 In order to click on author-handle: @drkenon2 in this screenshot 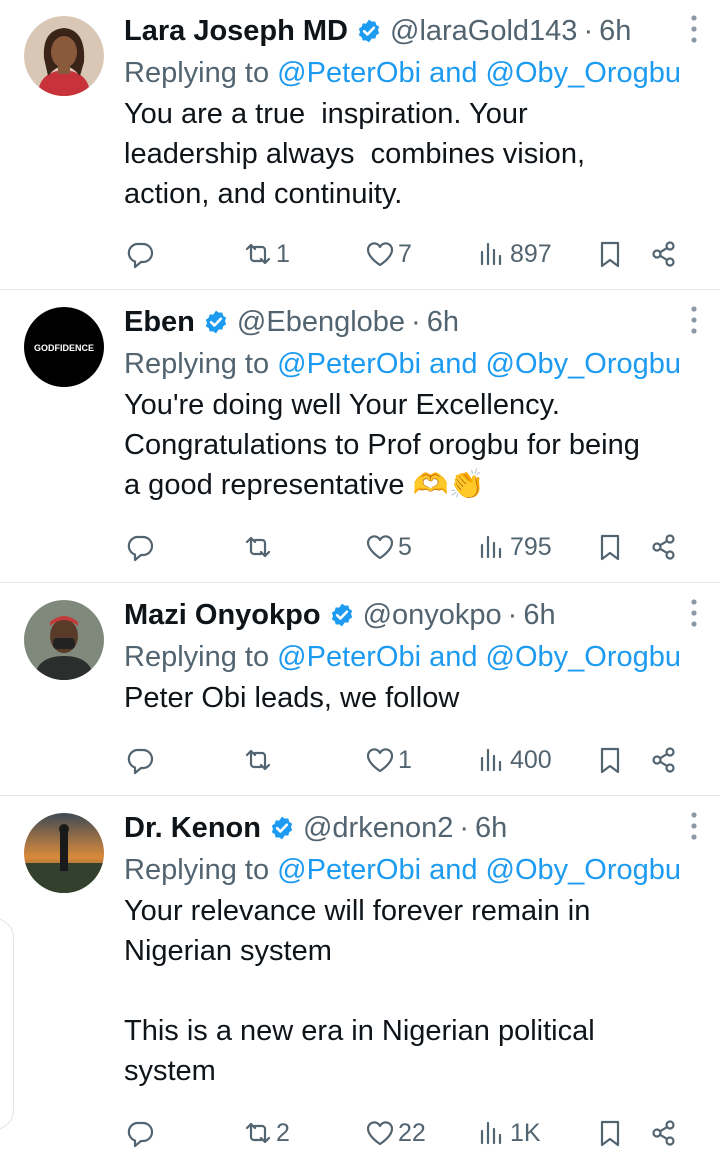, I will do `click(378, 828)`.